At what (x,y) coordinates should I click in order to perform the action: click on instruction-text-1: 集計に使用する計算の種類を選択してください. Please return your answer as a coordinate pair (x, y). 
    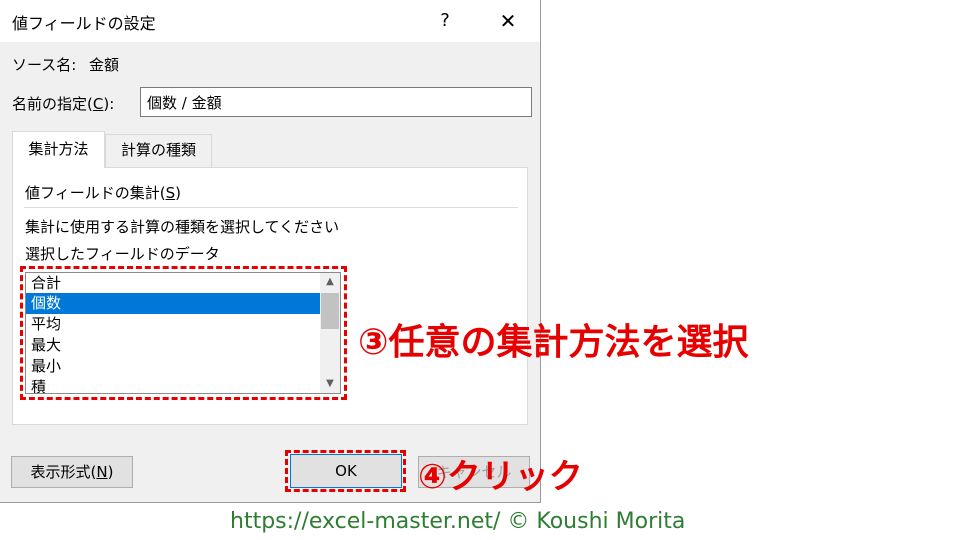
    Looking at the image, I should click on (182, 227).